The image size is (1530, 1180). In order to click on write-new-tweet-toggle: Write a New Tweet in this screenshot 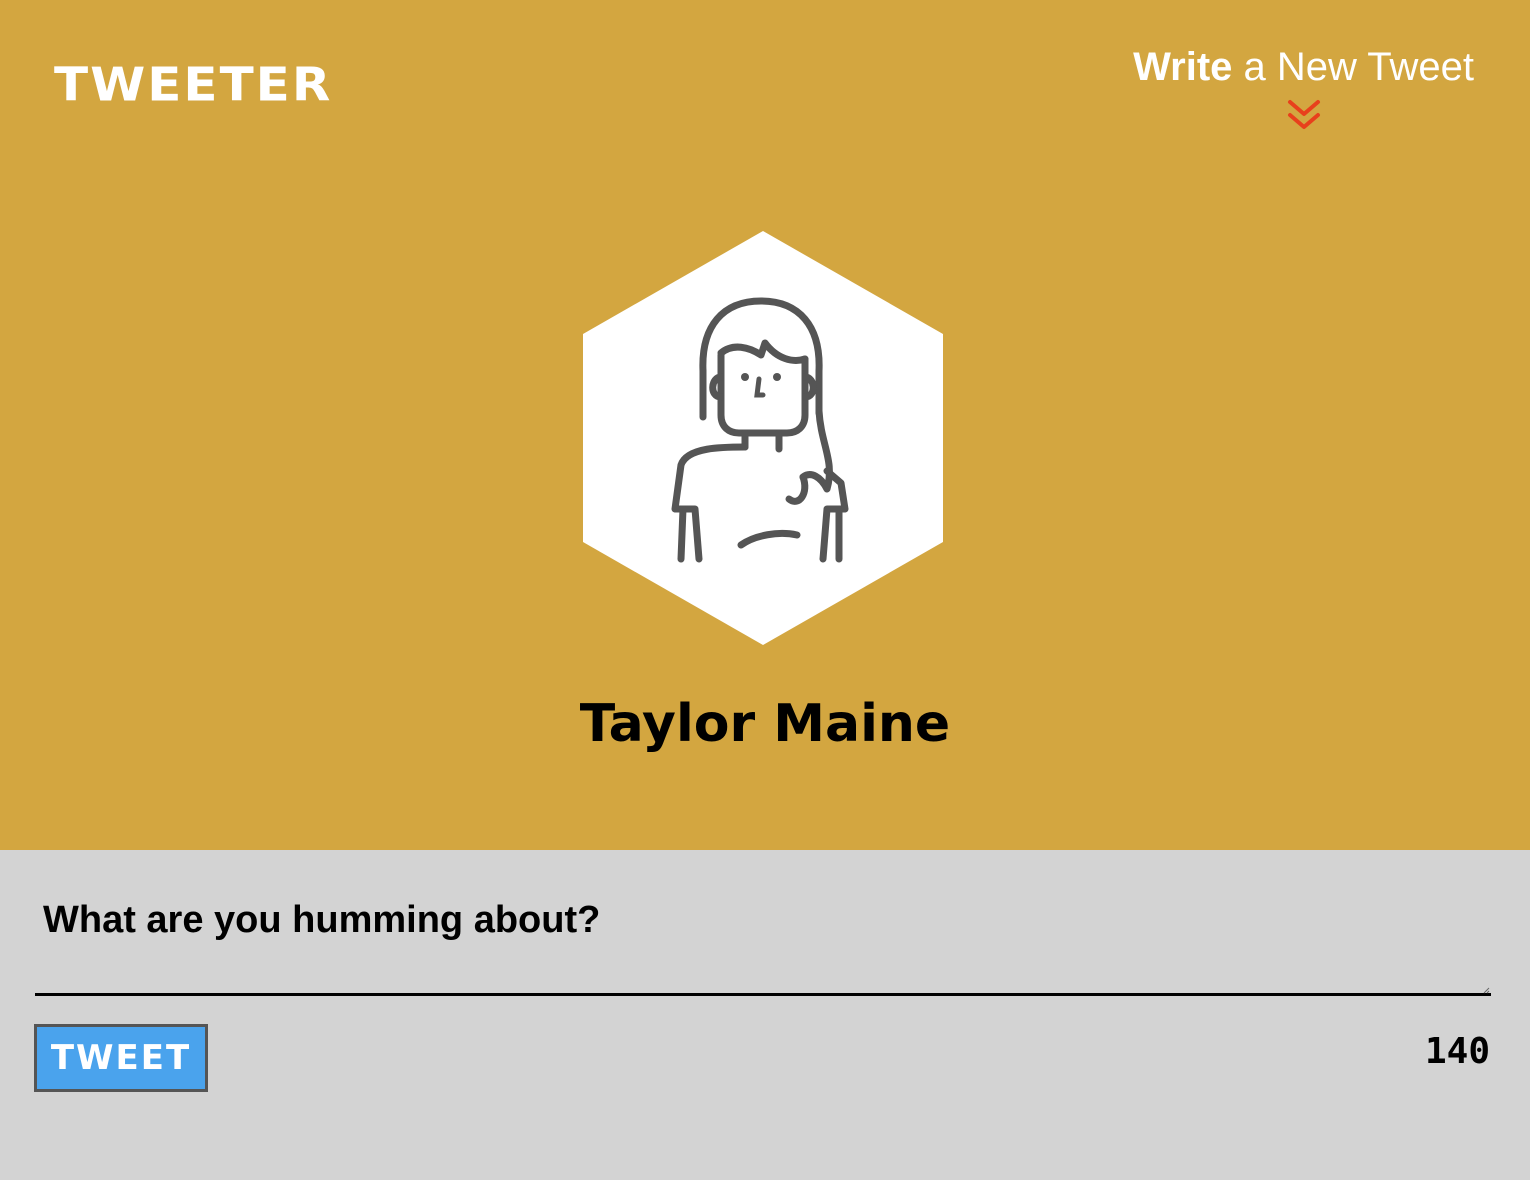, I will do `click(1303, 88)`.